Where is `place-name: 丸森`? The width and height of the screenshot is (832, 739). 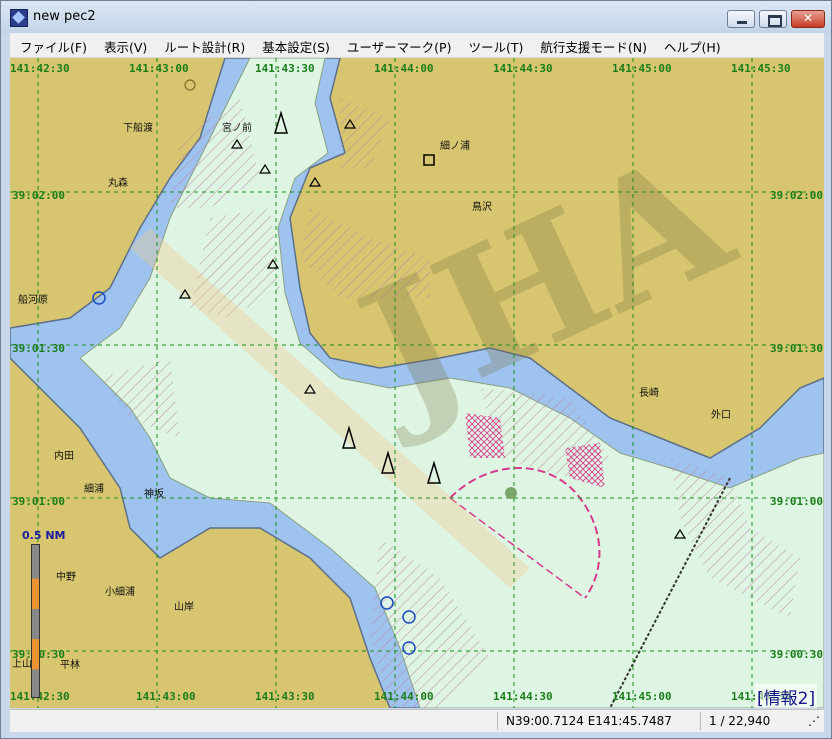
place-name: 丸森 is located at coordinates (118, 182).